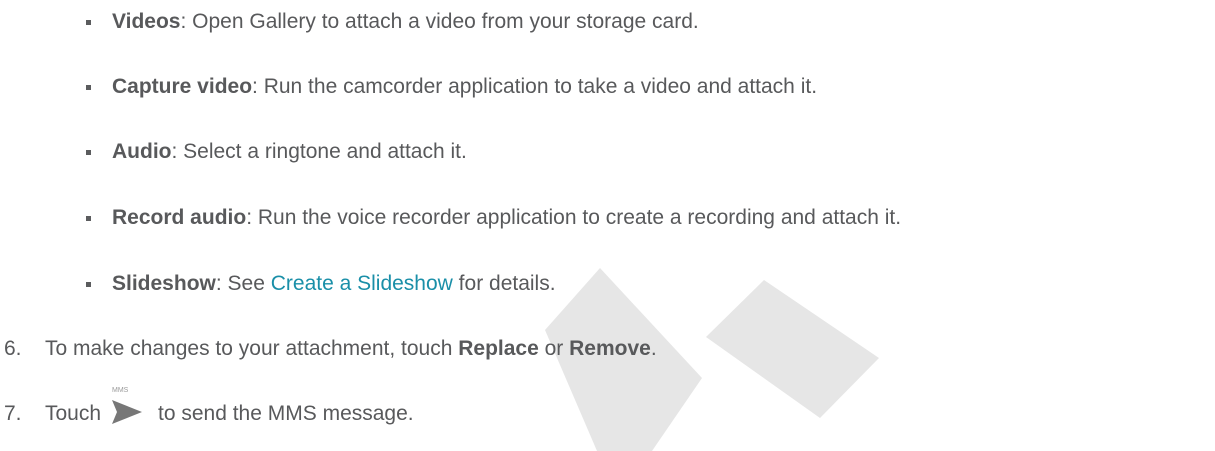  I want to click on step-number: 6., so click(13, 348).